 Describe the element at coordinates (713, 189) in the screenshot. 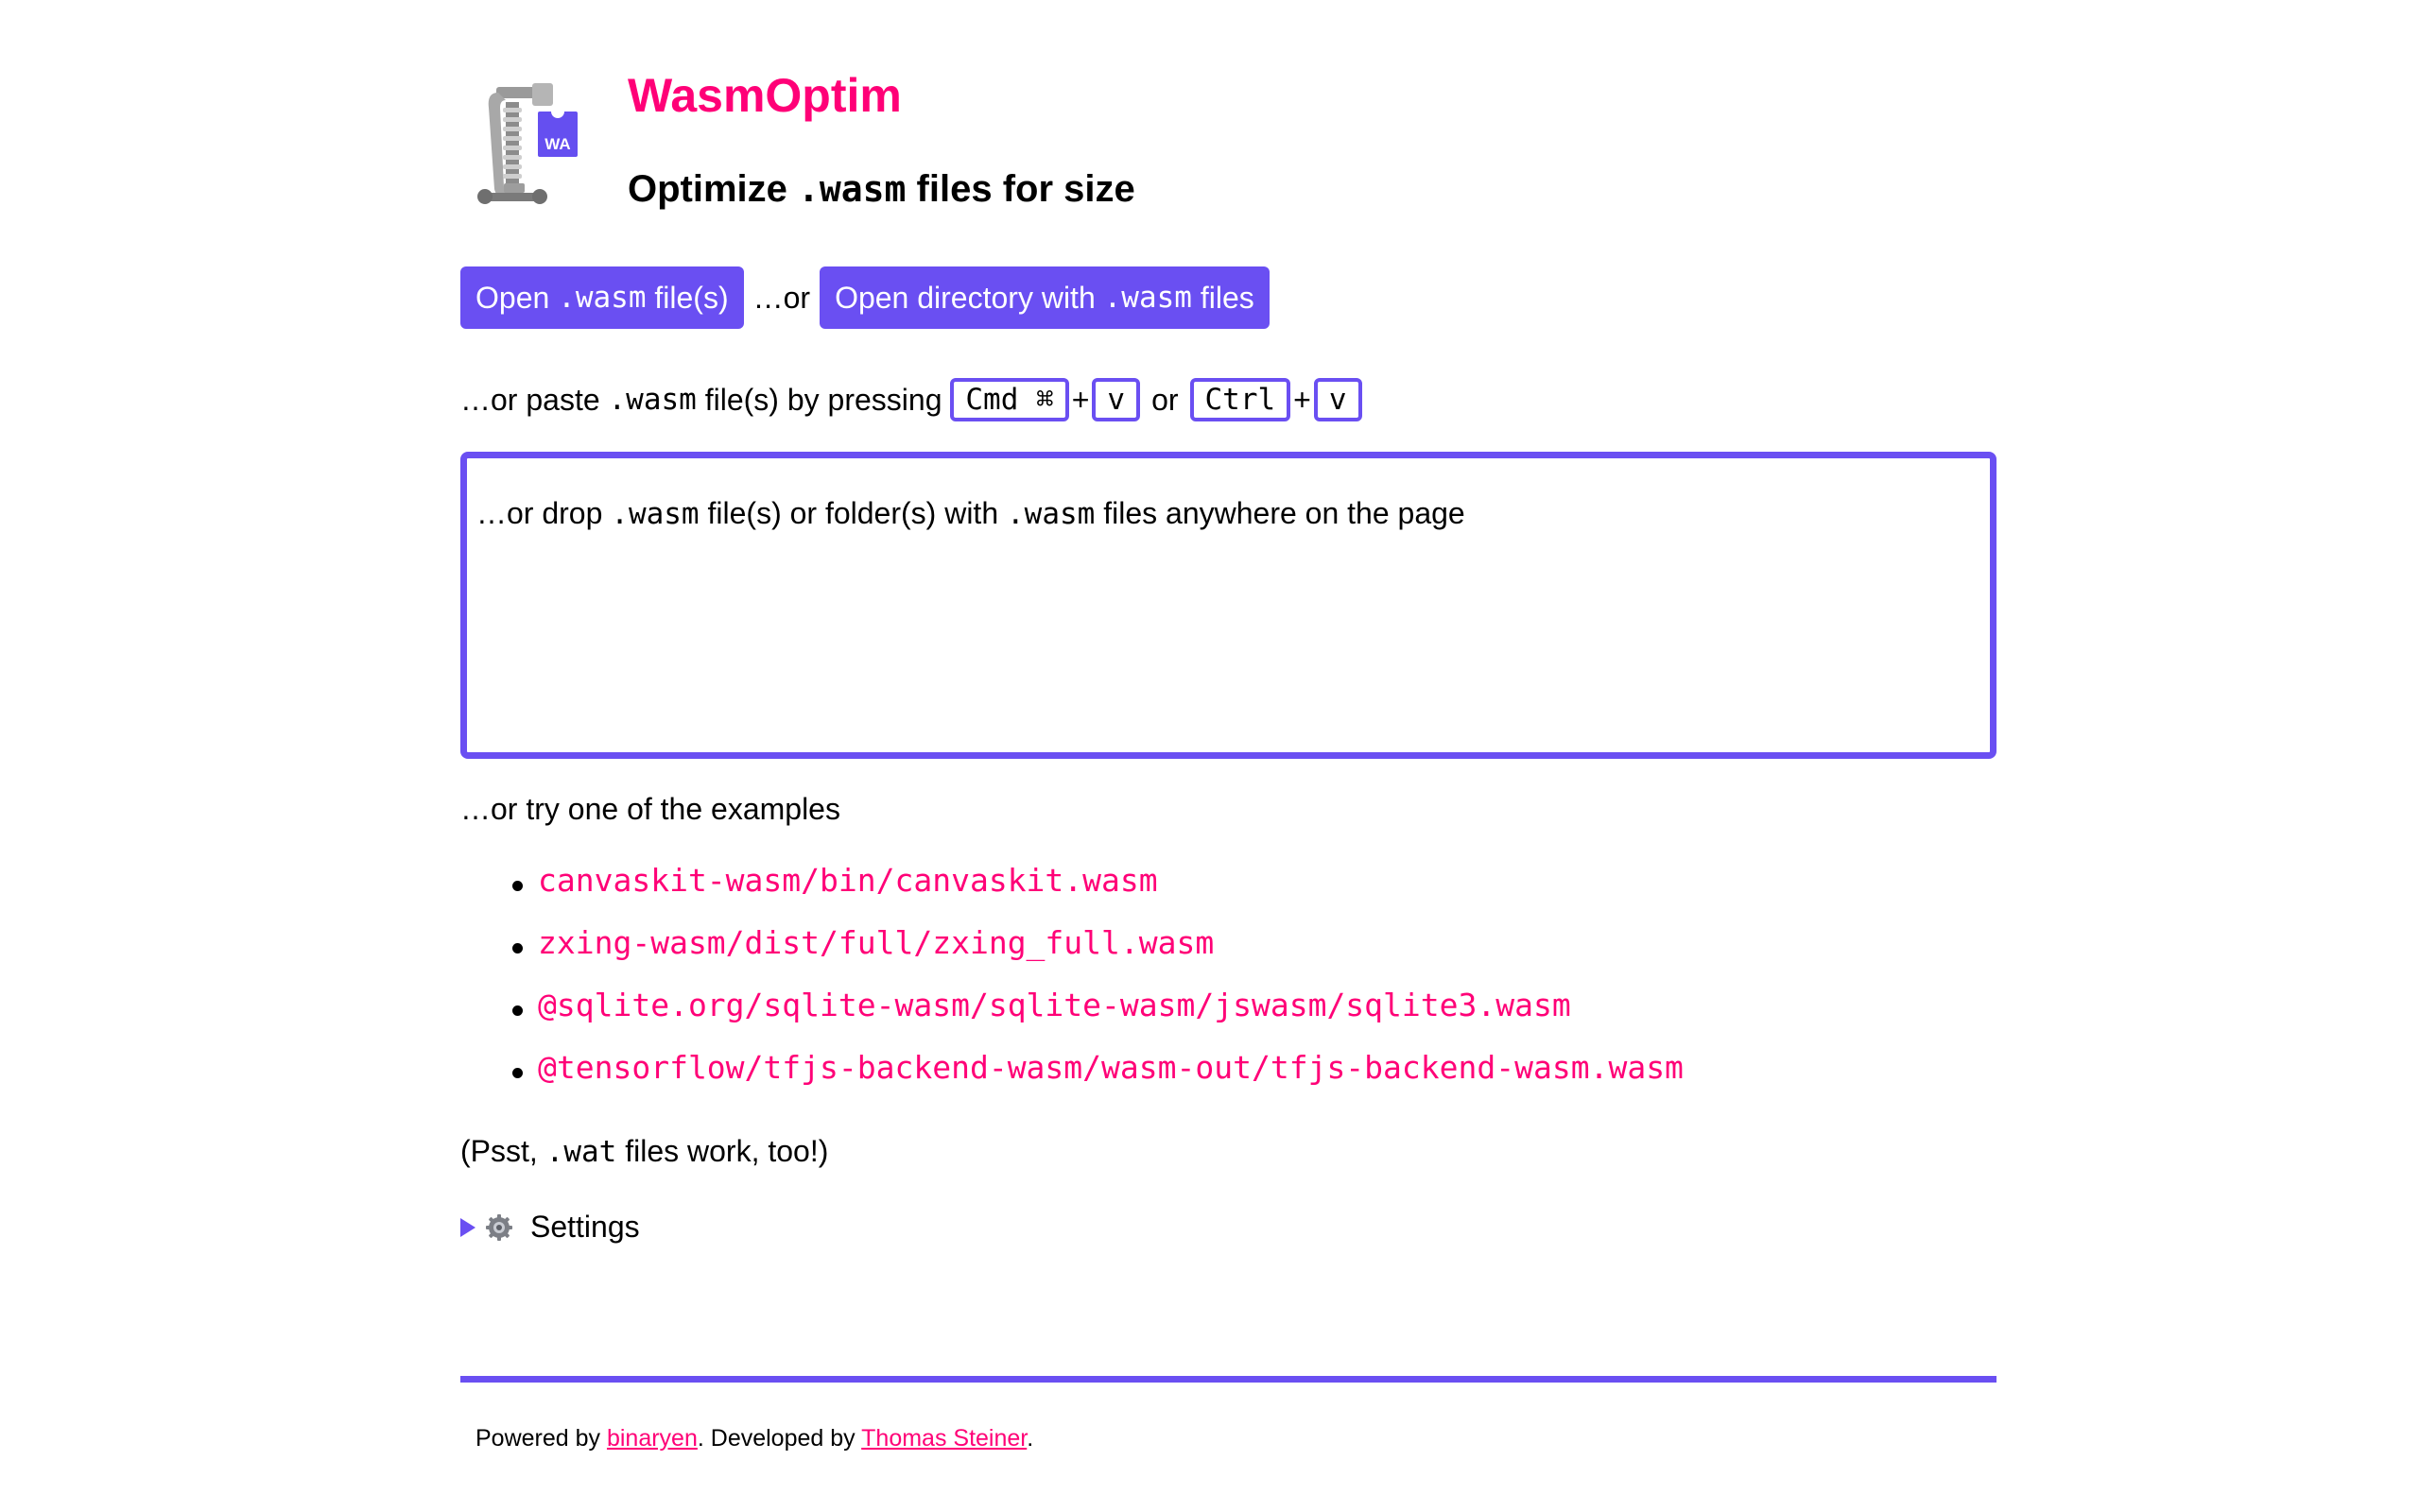

I see `subtitle-text: Optimize` at that location.